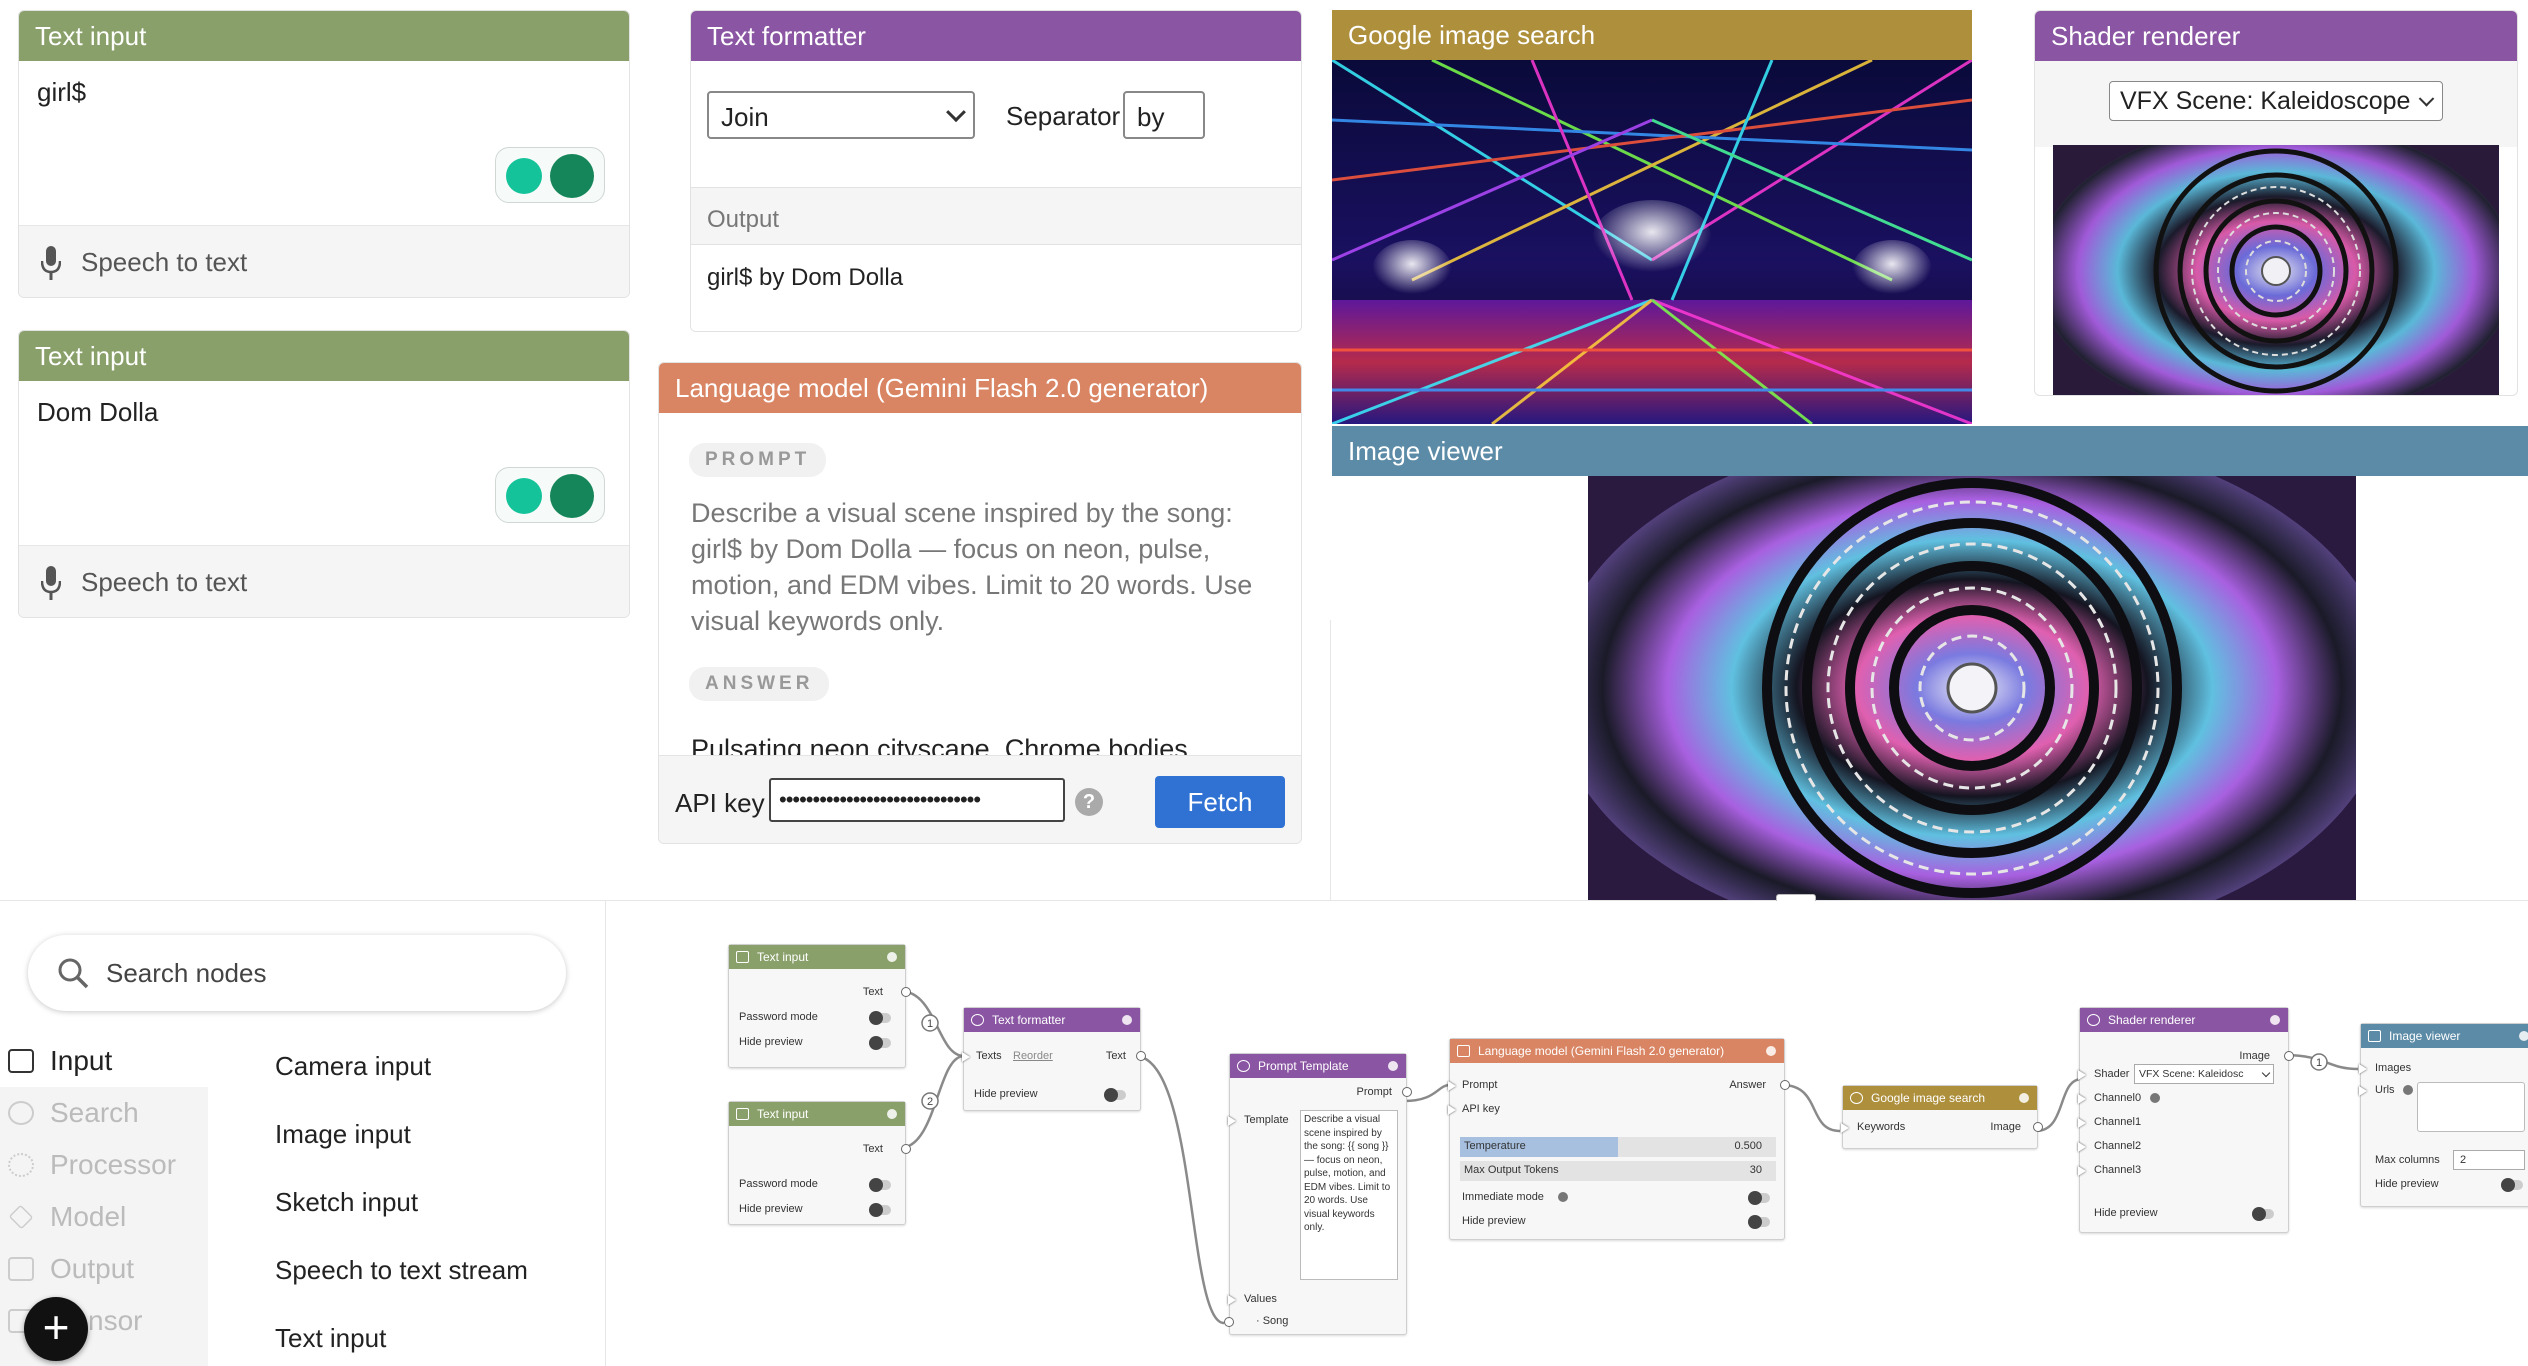 This screenshot has height=1366, width=2528. I want to click on template-label: Template, so click(1266, 1120).